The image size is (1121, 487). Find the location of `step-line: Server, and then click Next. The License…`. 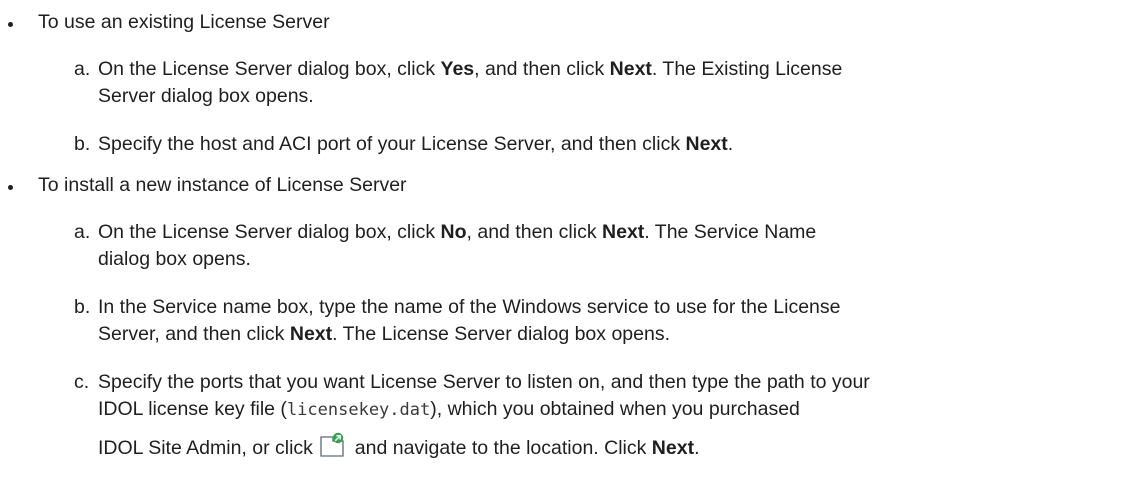

step-line: Server, and then click Next. The License… is located at coordinates (384, 334).